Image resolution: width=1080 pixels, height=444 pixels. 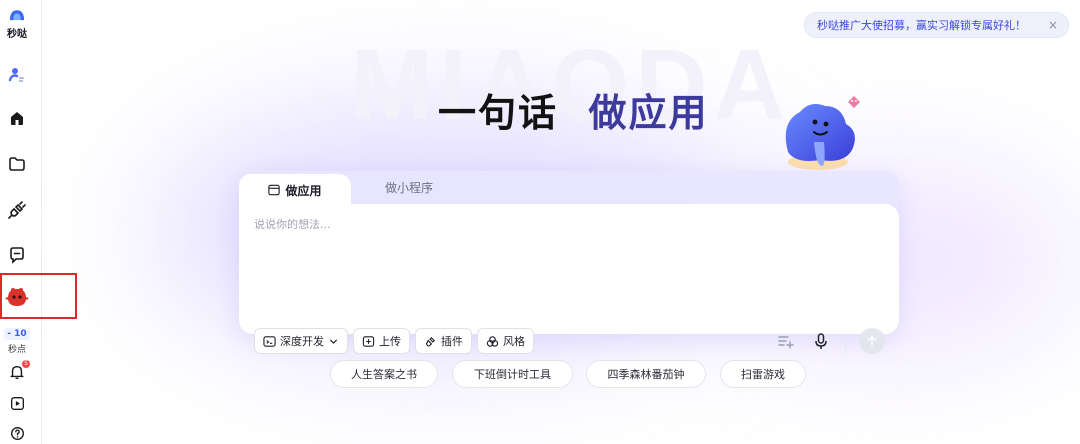 What do you see at coordinates (514, 341) in the screenshot?
I see `style-button-label: 风格` at bounding box center [514, 341].